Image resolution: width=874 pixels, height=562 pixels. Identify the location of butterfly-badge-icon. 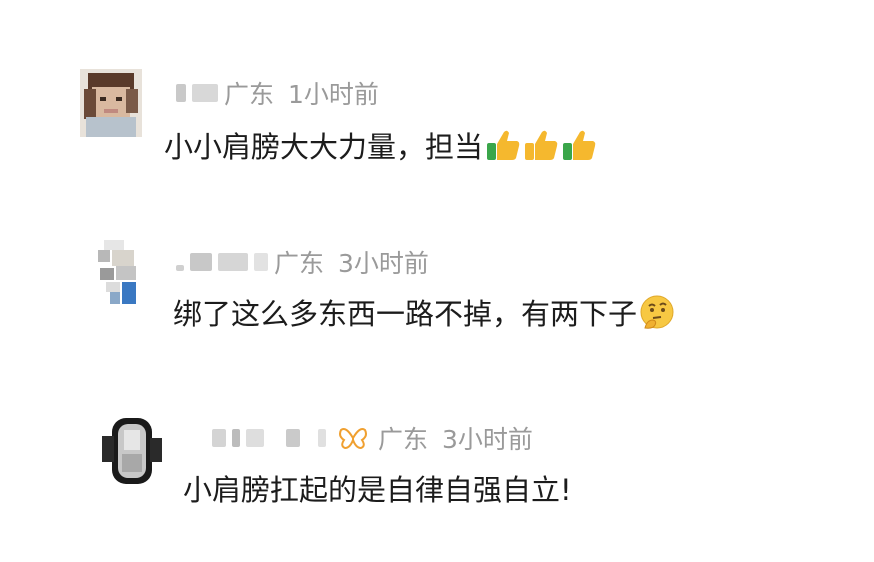
(353, 438).